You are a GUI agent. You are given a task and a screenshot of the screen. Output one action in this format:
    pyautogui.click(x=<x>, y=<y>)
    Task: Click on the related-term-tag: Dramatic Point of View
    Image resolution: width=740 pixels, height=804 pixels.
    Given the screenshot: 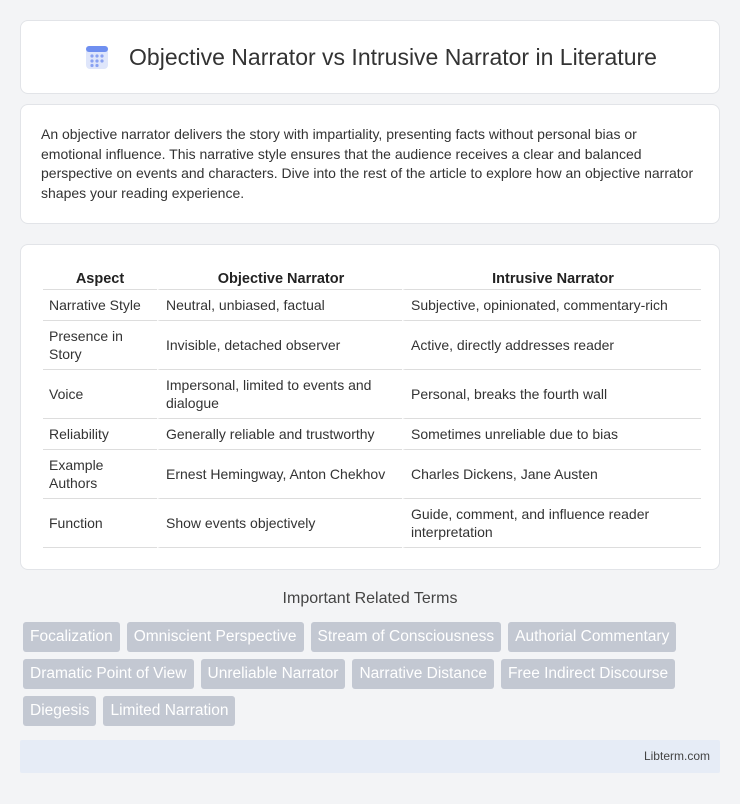 What is the action you would take?
    pyautogui.click(x=108, y=674)
    